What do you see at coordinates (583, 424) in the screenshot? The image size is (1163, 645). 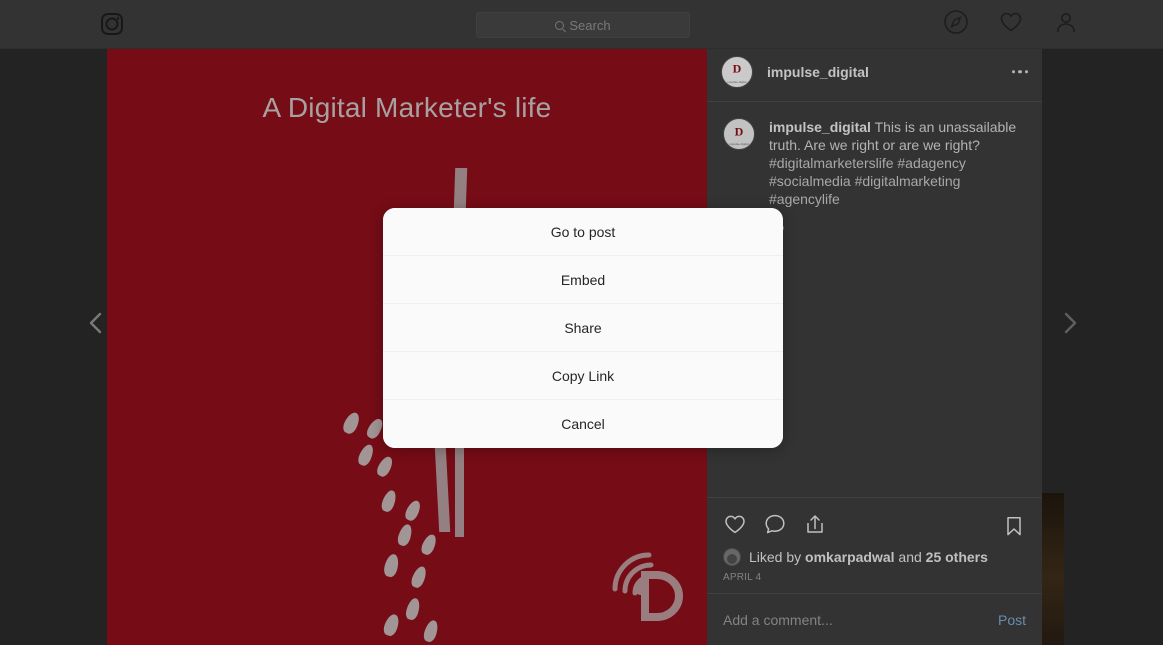 I see `modal-item-cancel: Cancel` at bounding box center [583, 424].